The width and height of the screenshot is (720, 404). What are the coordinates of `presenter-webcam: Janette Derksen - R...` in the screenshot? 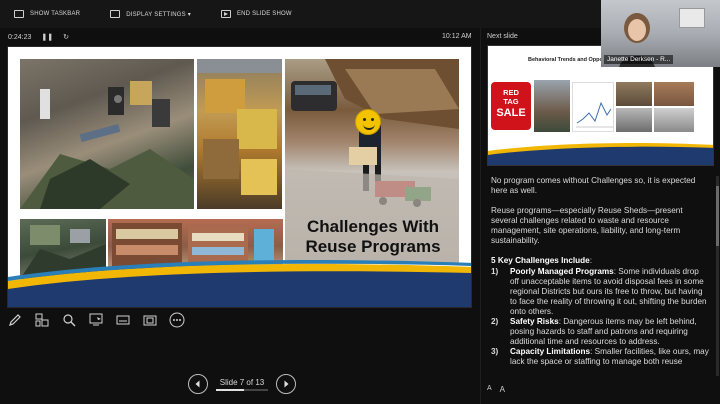 It's located at (660, 33).